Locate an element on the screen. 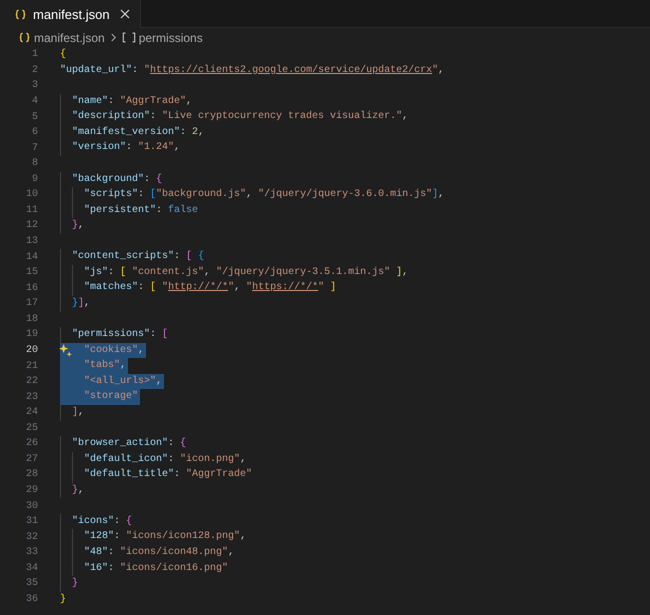 The width and height of the screenshot is (650, 615). code-line: "content_scripts": [ { is located at coordinates (138, 257).